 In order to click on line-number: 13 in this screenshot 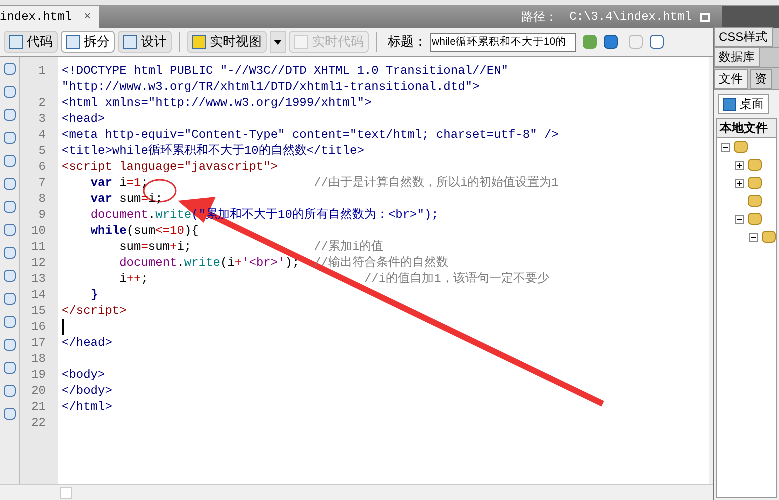, I will do `click(39, 279)`.